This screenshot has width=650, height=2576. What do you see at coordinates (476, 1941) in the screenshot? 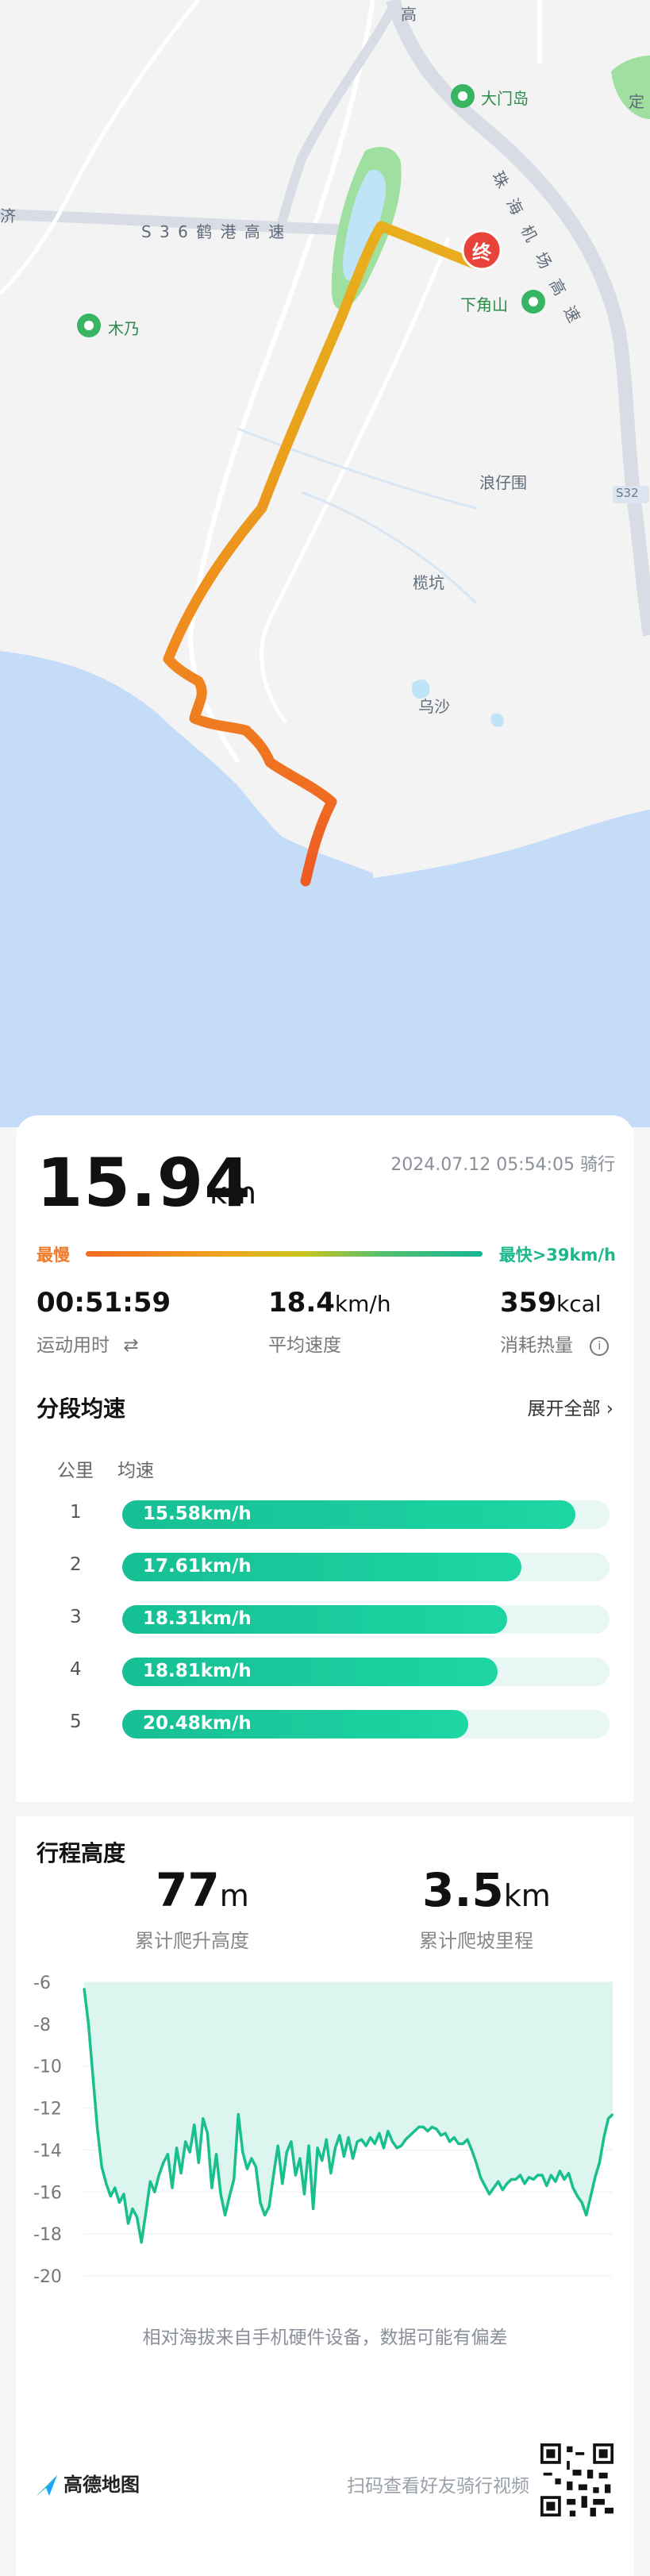
I see `climb-distance-label: 累计爬坡里程` at bounding box center [476, 1941].